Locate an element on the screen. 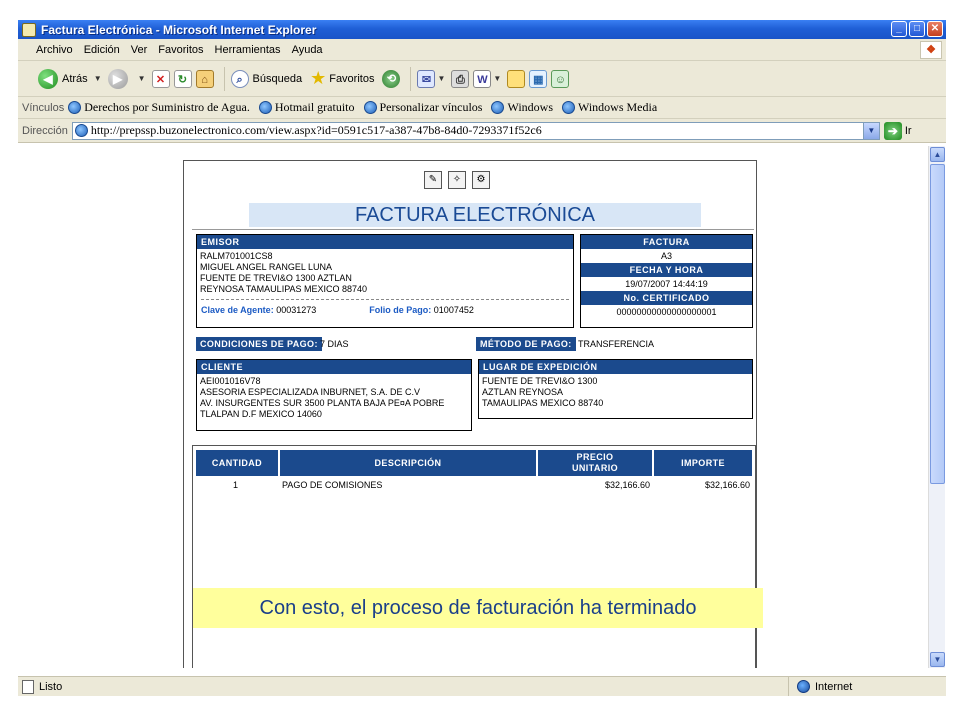  windows-logo-icon: ❖ is located at coordinates (931, 50).